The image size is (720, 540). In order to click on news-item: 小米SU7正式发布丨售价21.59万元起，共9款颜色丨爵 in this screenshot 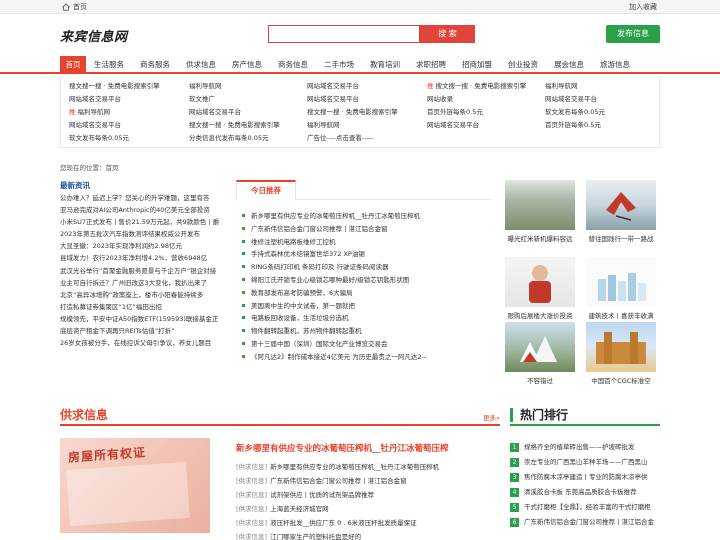, I will do `click(142, 222)`.